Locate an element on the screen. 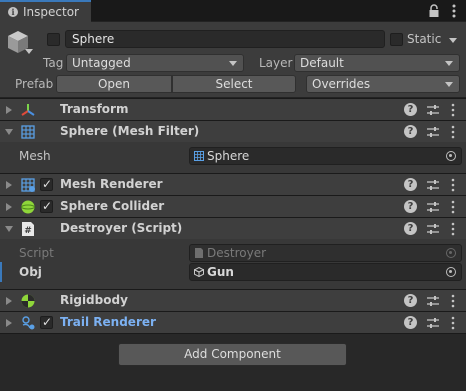 This screenshot has width=466, height=391. prefab-overrides-dropdown: Overrides is located at coordinates (383, 84).